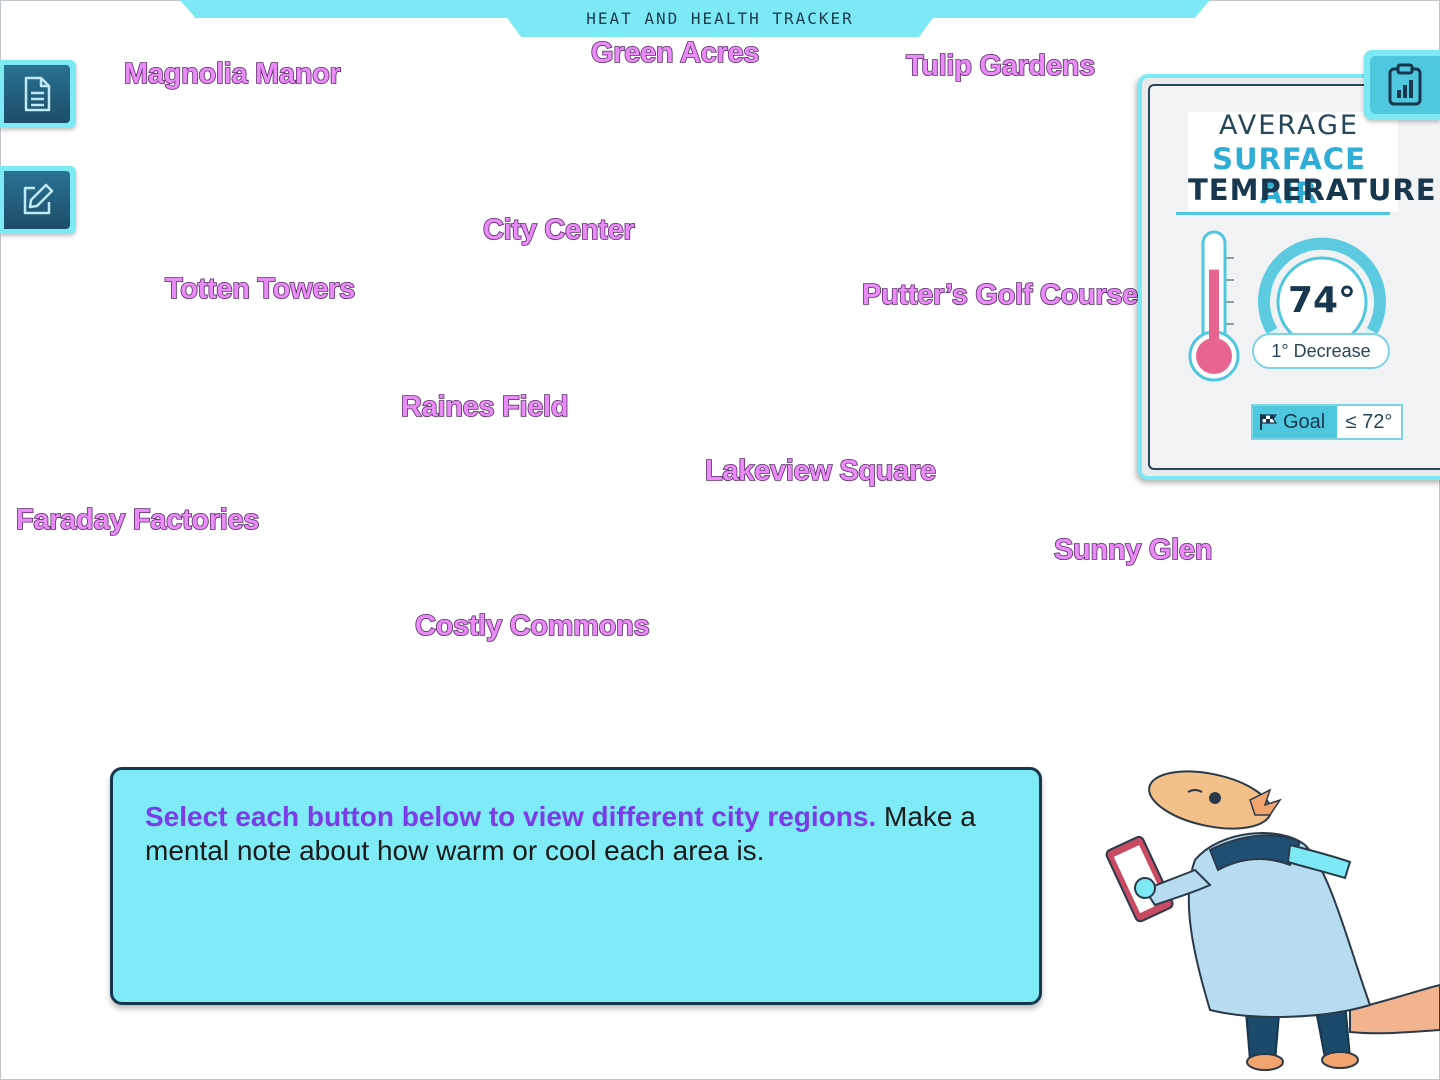 The height and width of the screenshot is (1080, 1440). I want to click on panel-title-temperature: TEMPERATURE, so click(1312, 190).